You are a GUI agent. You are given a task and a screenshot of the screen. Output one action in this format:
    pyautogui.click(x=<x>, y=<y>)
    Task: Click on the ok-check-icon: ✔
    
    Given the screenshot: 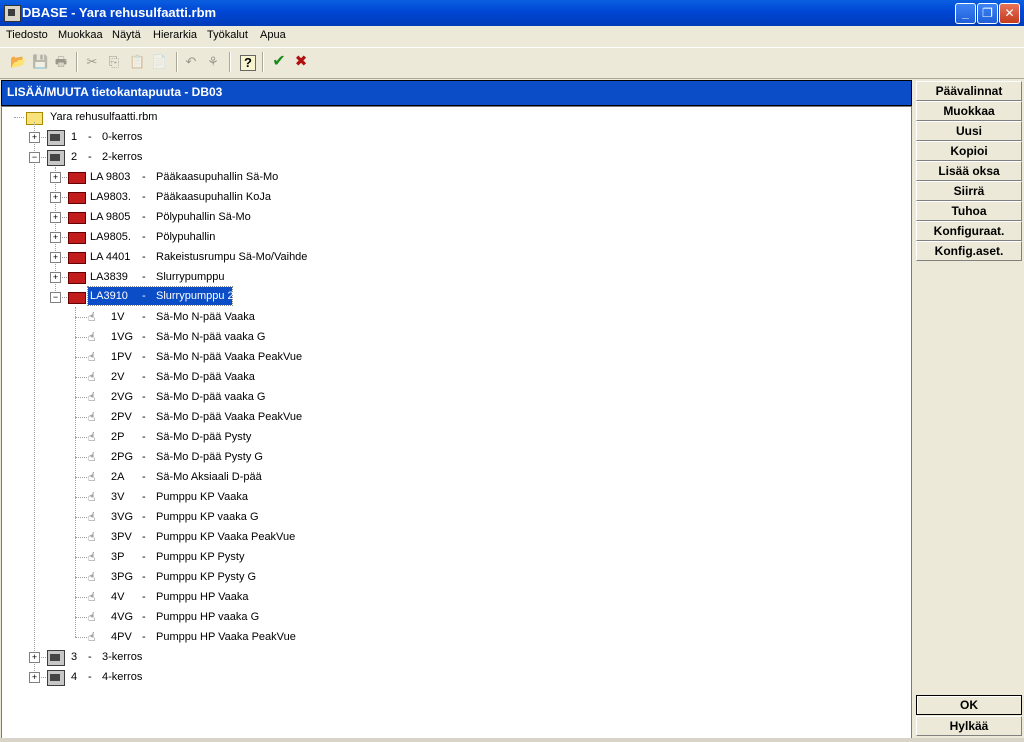 What is the action you would take?
    pyautogui.click(x=279, y=61)
    